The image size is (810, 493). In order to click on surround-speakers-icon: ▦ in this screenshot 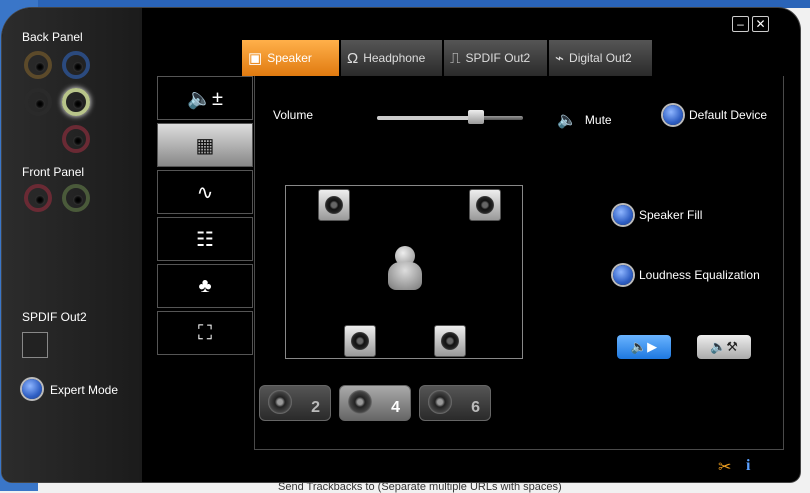, I will do `click(205, 145)`.